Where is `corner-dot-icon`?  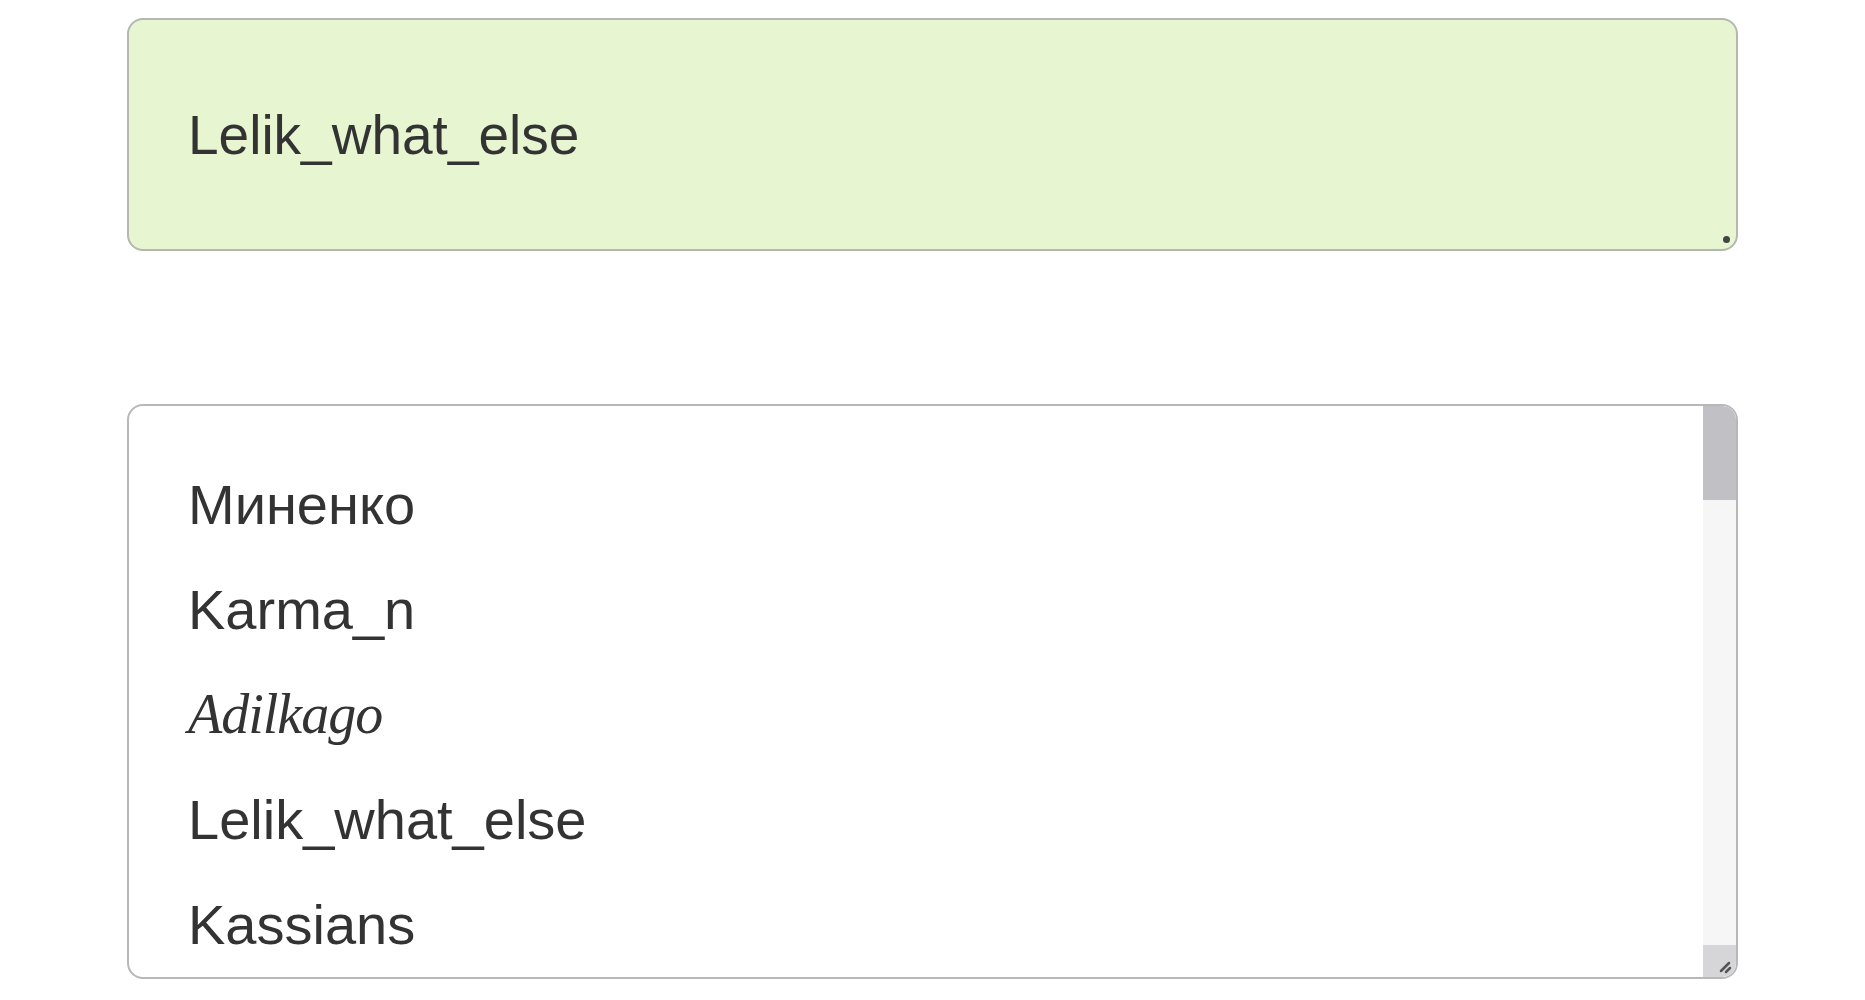 corner-dot-icon is located at coordinates (1726, 239).